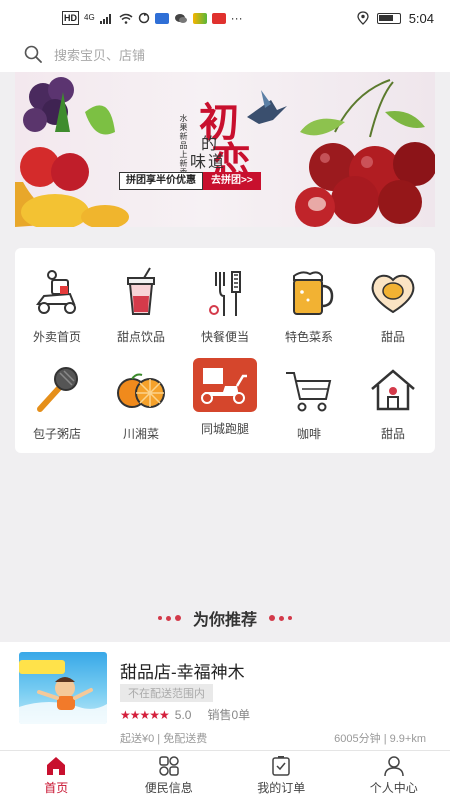 The height and width of the screenshot is (800, 450). I want to click on recommend-title: 为你推荐, so click(224, 620).